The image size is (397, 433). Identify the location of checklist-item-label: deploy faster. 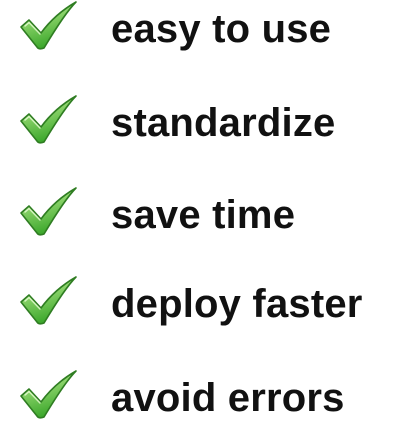
(237, 304).